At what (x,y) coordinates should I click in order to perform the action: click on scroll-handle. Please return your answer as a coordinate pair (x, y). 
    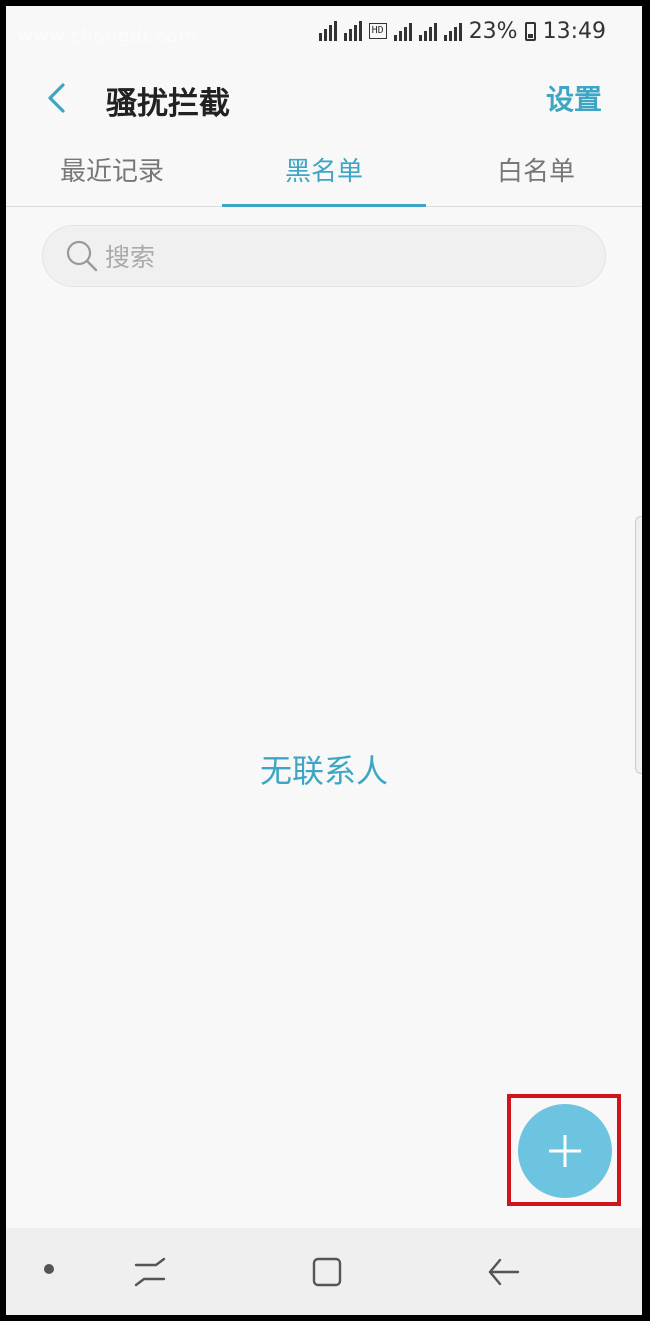
    Looking at the image, I should click on (638, 645).